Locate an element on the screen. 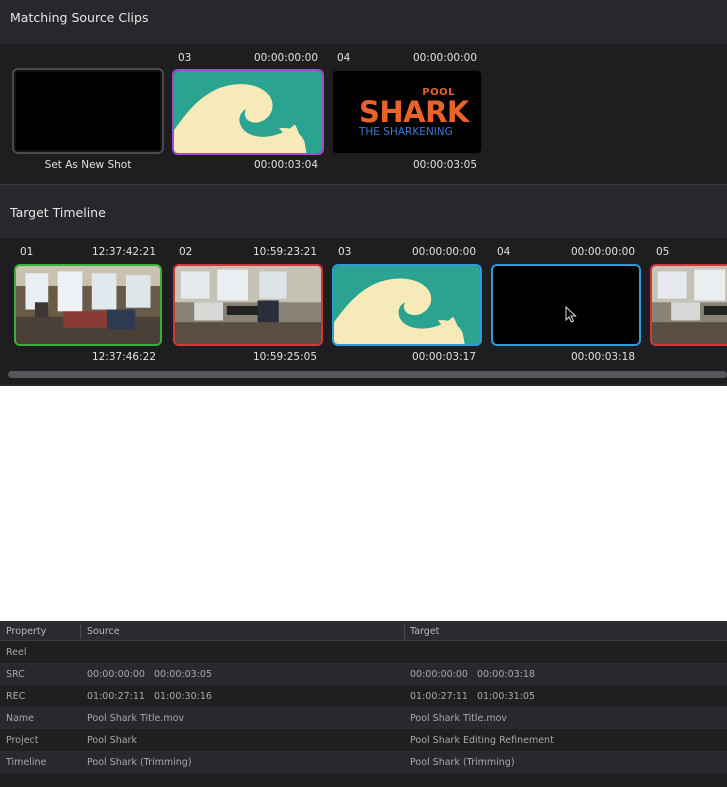 The width and height of the screenshot is (727, 787). table-header: Property Source Target is located at coordinates (363, 631).